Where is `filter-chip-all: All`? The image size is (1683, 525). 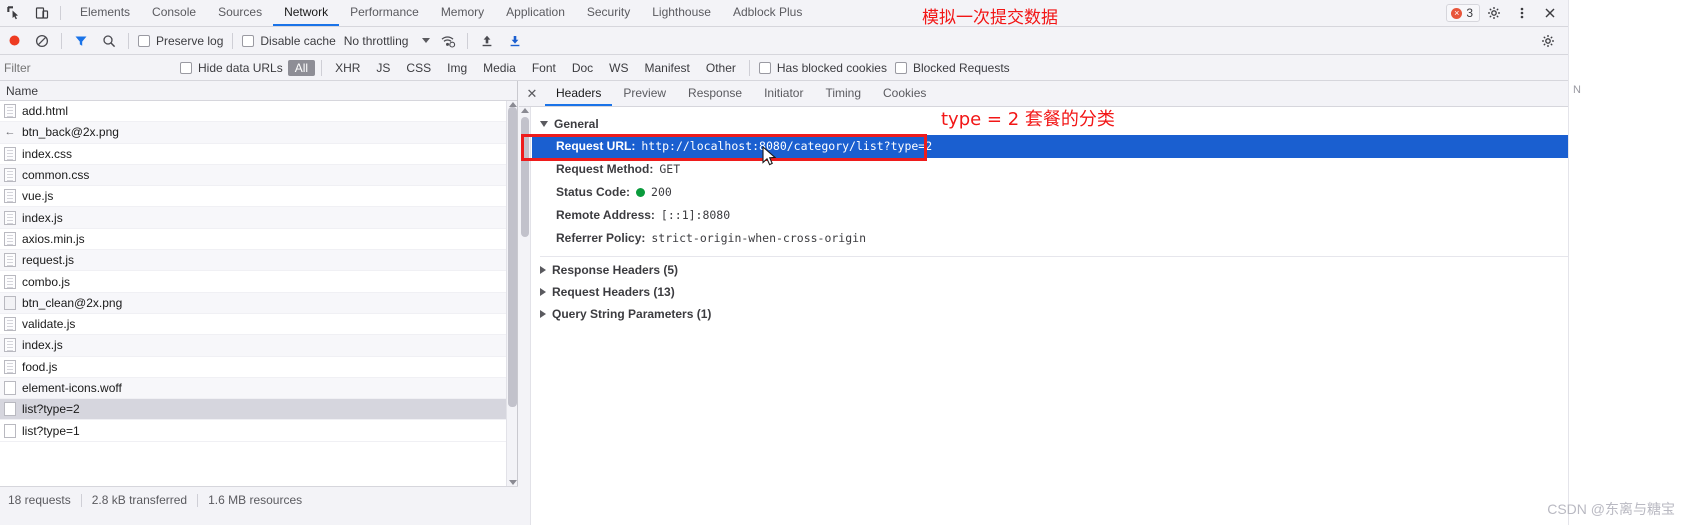
filter-chip-all: All is located at coordinates (301, 67).